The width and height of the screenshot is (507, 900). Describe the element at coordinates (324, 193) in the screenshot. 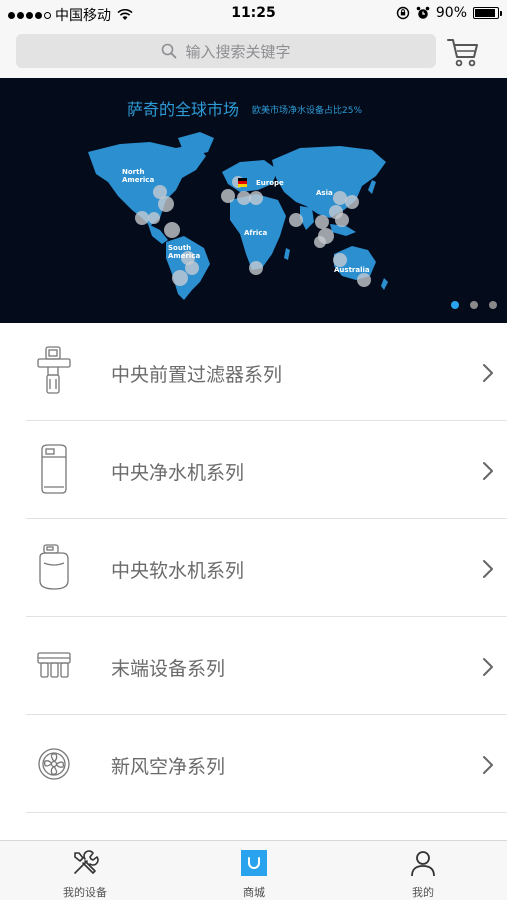

I see `map-label-asia: Asia` at that location.